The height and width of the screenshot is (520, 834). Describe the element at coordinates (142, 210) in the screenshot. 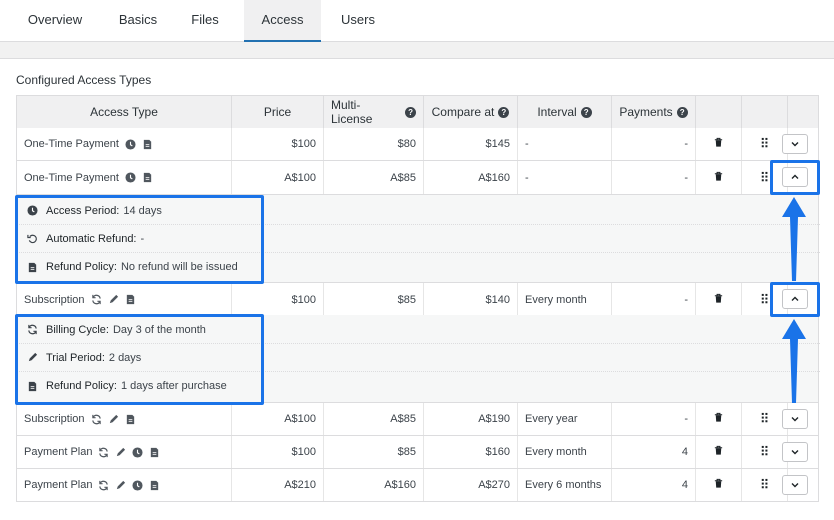

I see `detail-value: 14 days` at that location.